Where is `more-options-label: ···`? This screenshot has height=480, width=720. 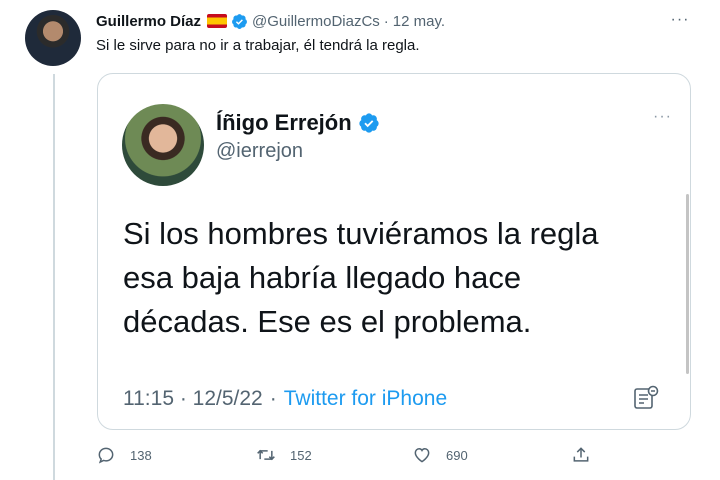
more-options-label: ··· is located at coordinates (680, 19).